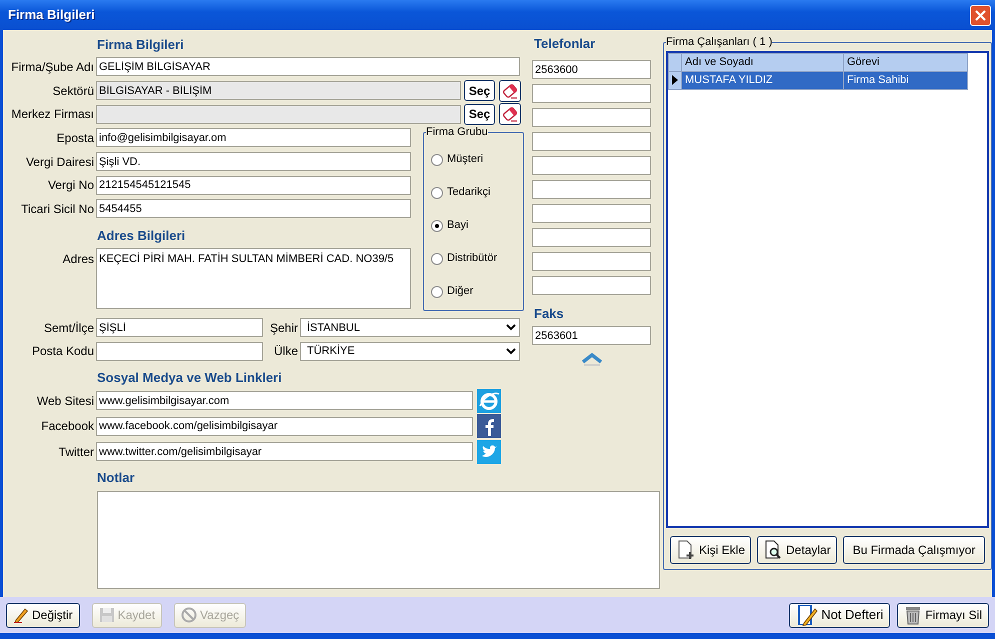 The image size is (995, 639). Describe the element at coordinates (839, 615) in the screenshot. I see `toolbar-button: Not Defteri` at that location.